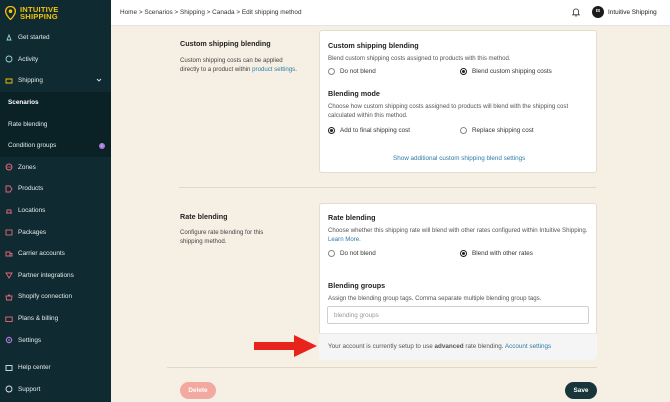 The width and height of the screenshot is (670, 402). Describe the element at coordinates (9, 167) in the screenshot. I see `globe-icon` at that location.